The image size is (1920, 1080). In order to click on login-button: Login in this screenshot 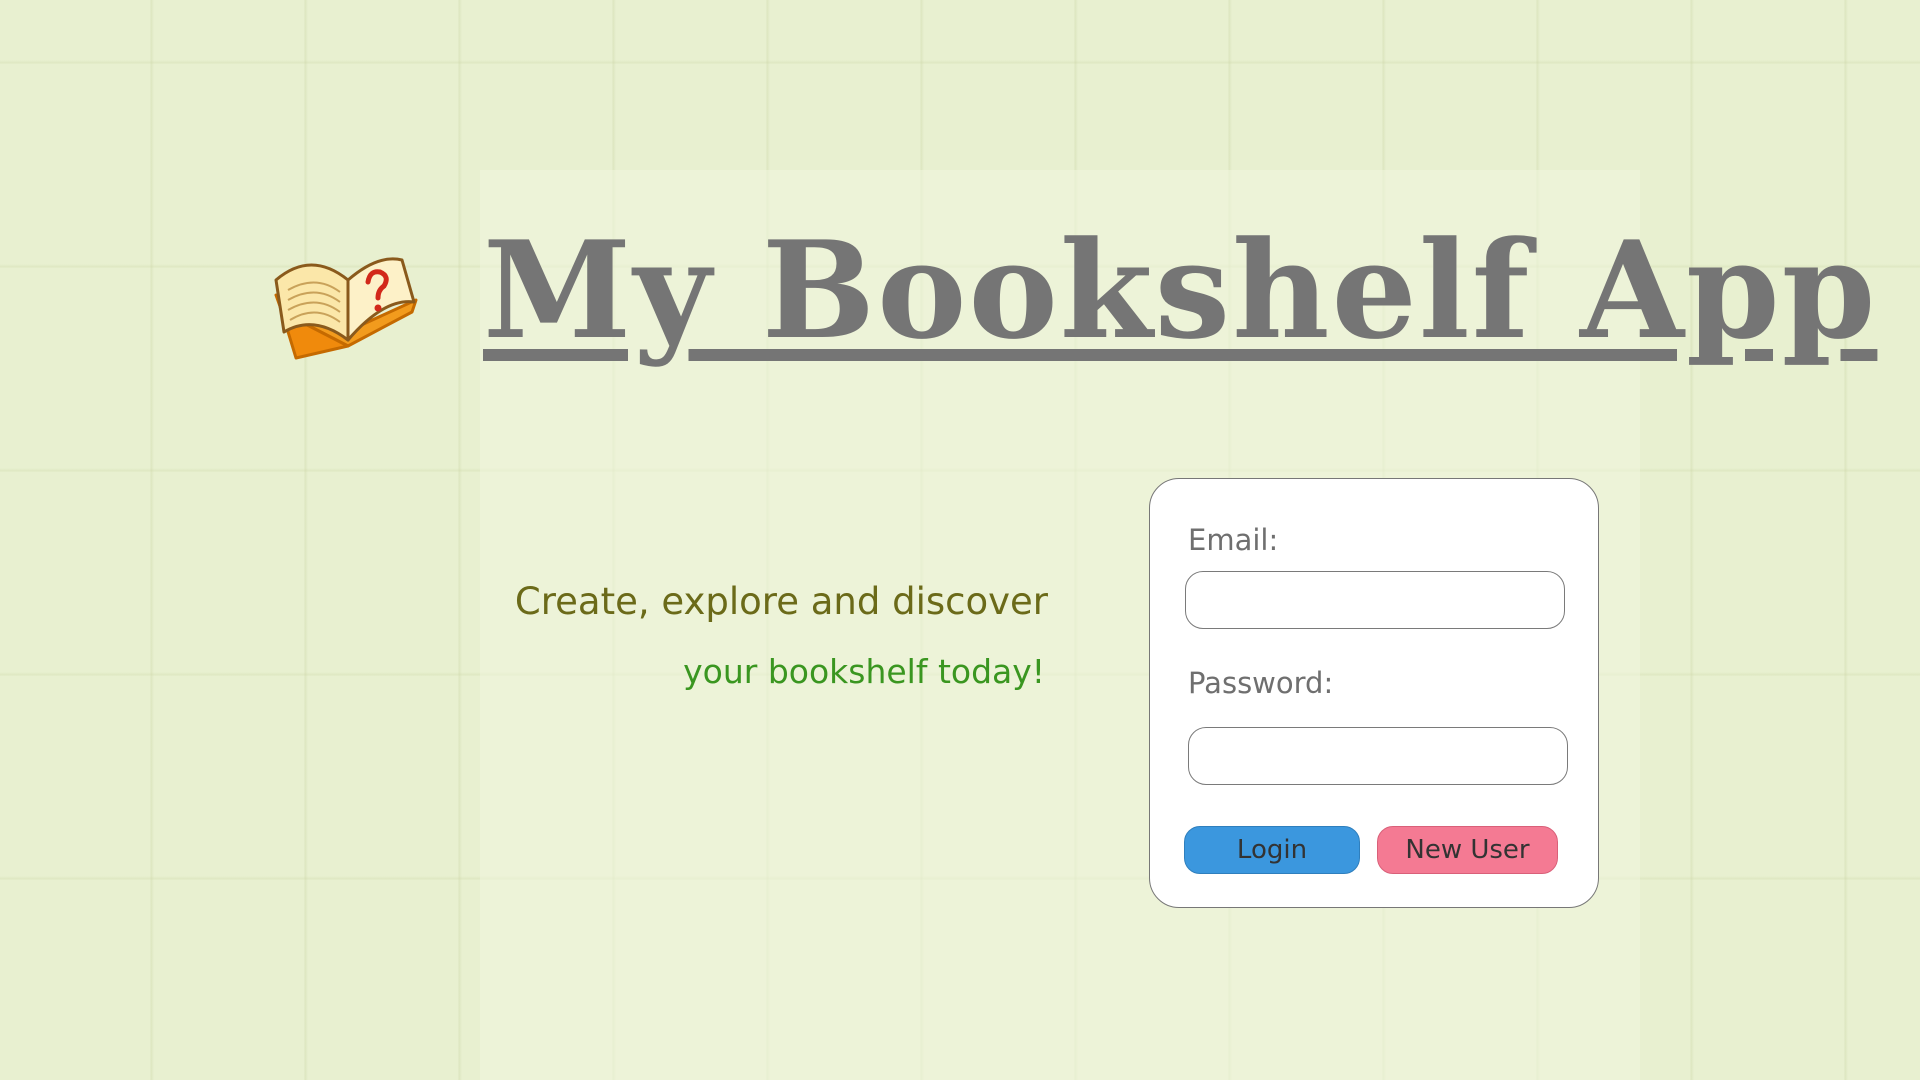, I will do `click(1272, 850)`.